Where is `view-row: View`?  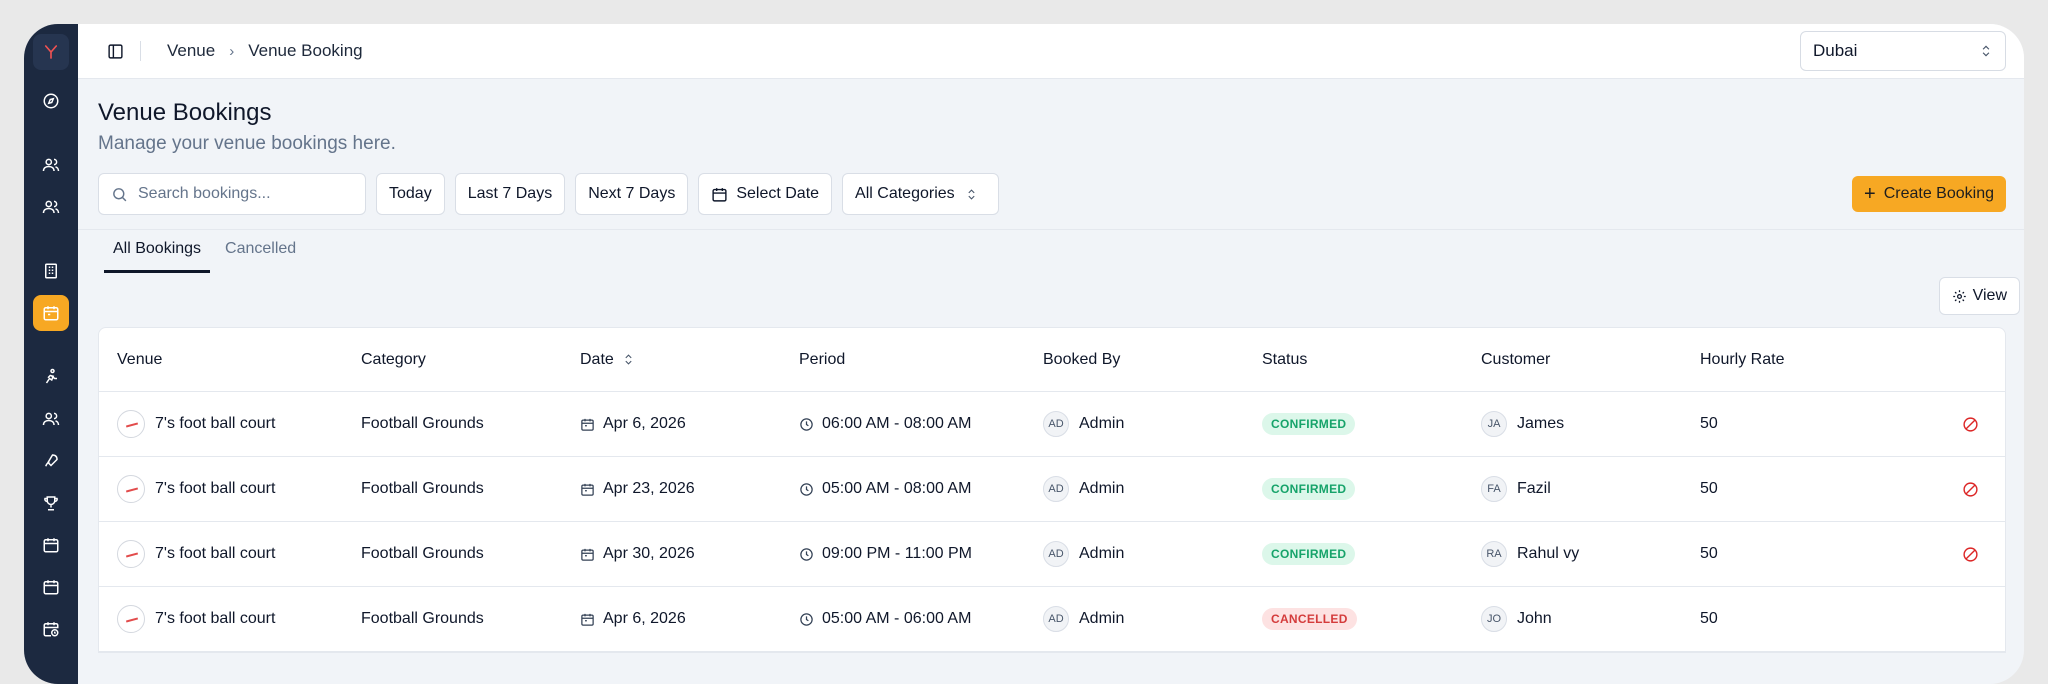 view-row: View is located at coordinates (1051, 300).